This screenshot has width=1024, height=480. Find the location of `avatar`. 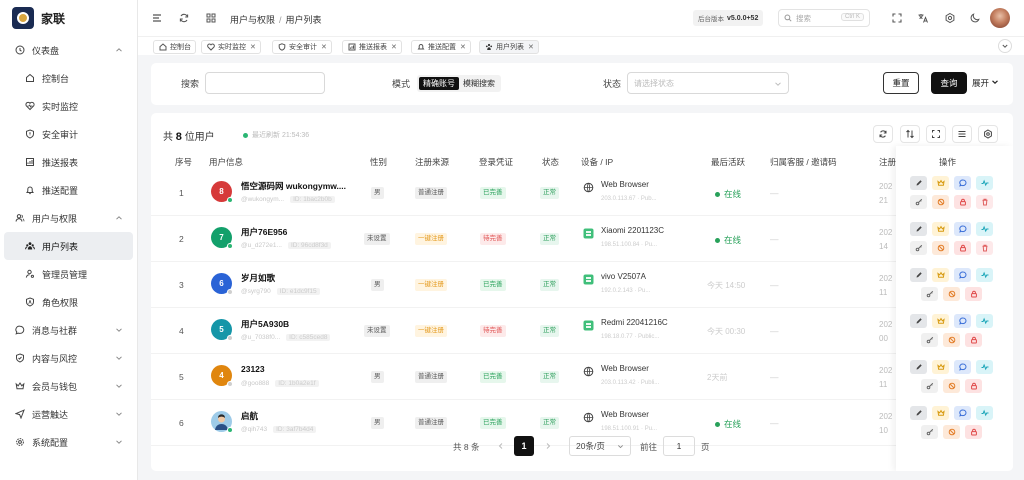

avatar is located at coordinates (222, 422).